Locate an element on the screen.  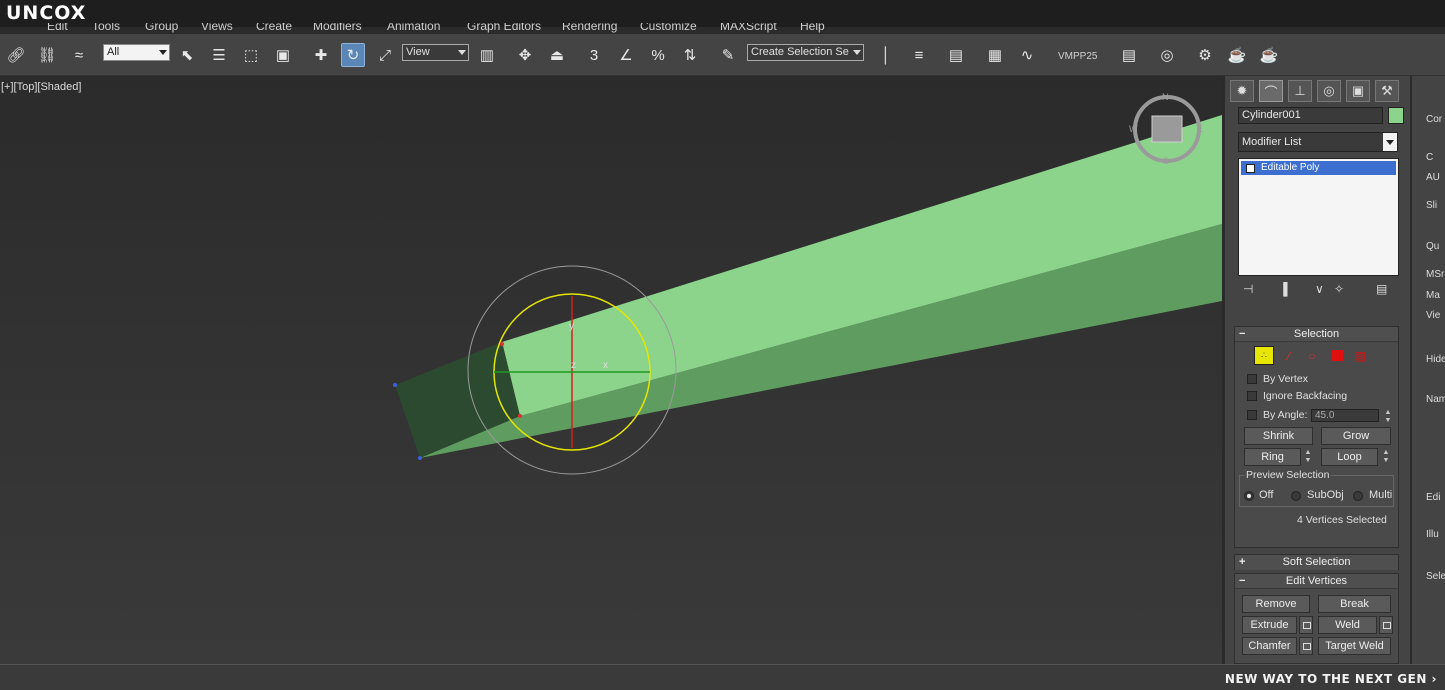
angle-spinner-arrows: ▲ ▼ is located at coordinates (1388, 417).